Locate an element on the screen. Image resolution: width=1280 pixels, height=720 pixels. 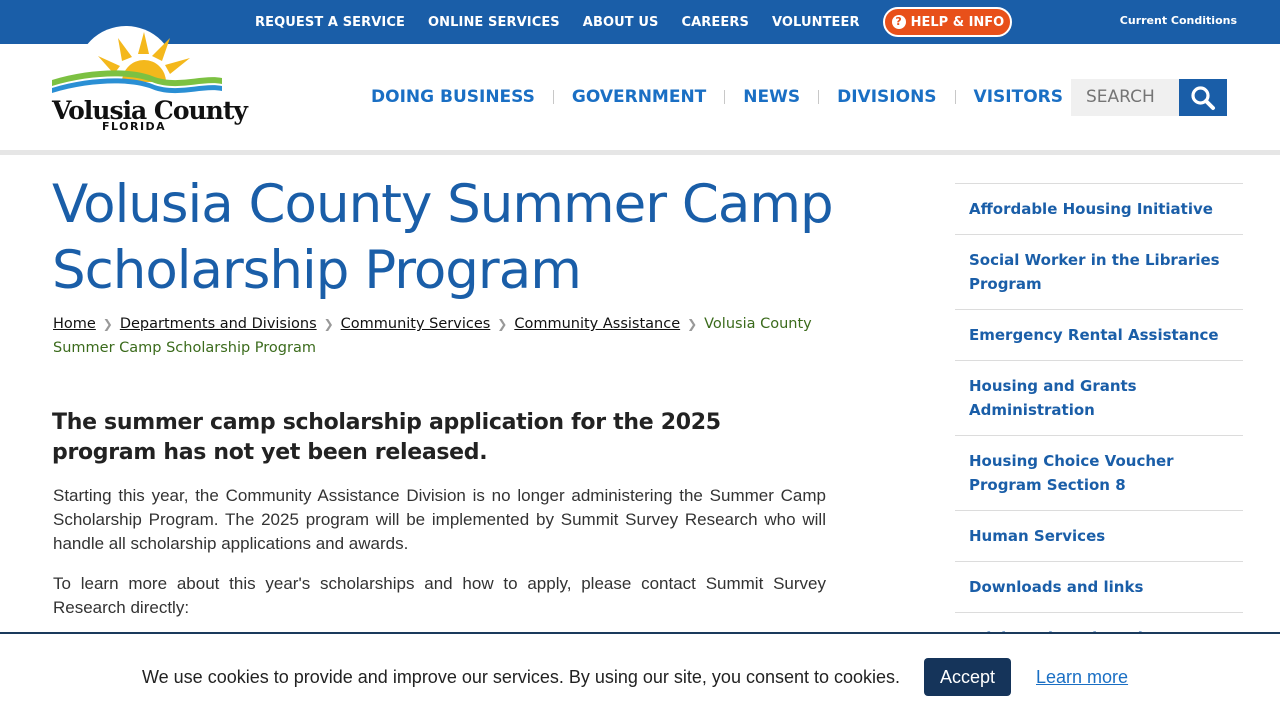
help-info-button: ? HELP & INFO is located at coordinates (947, 22).